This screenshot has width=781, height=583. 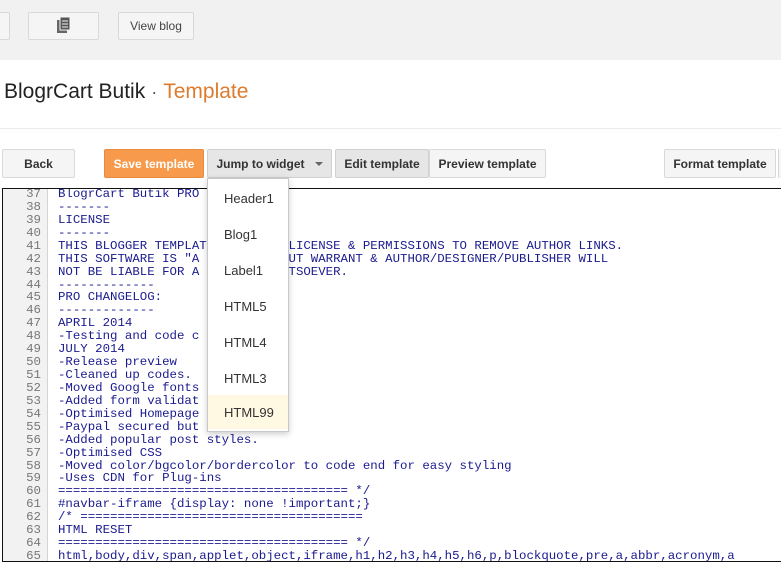 What do you see at coordinates (203, 271) in the screenshot?
I see `code-text: NOT BE LIABLE FOR A ATSOEVER.` at bounding box center [203, 271].